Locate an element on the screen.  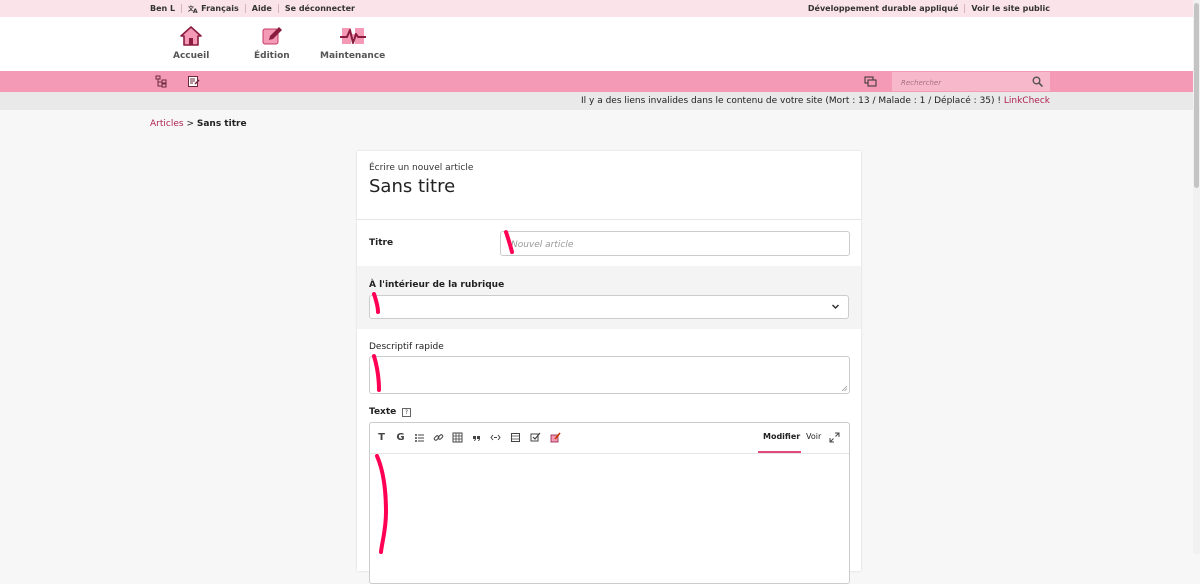
titre-label: Titre is located at coordinates (381, 243).